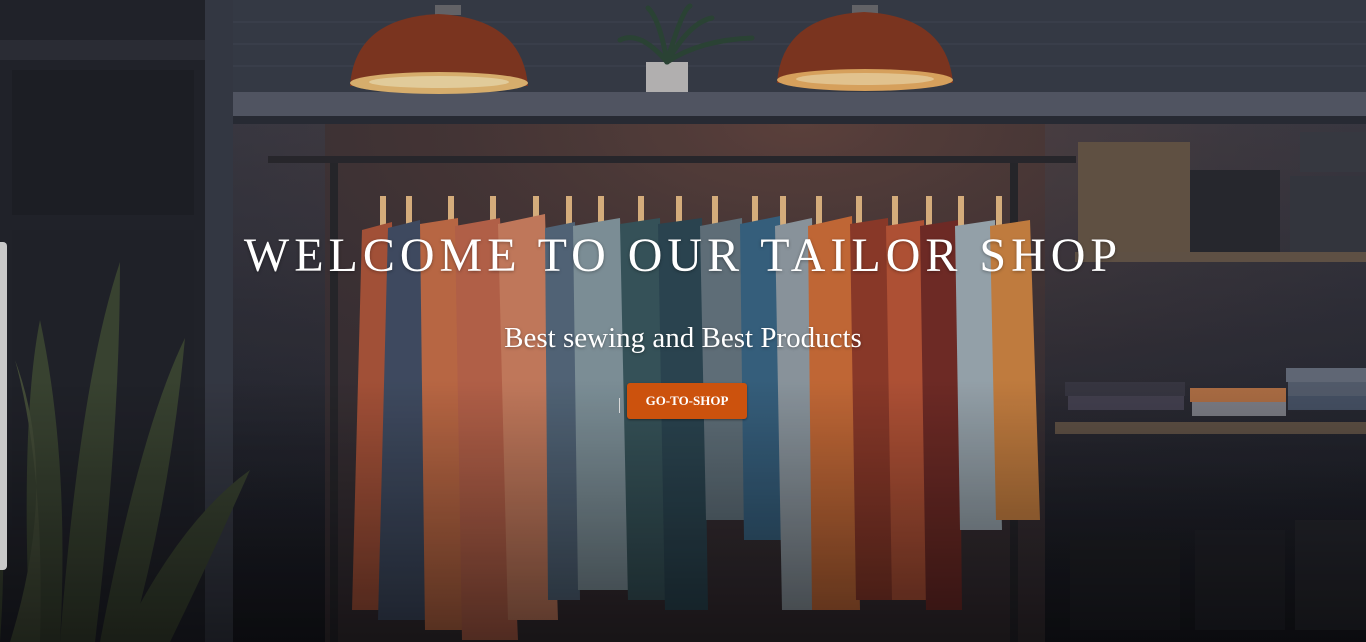 Image resolution: width=1366 pixels, height=642 pixels. What do you see at coordinates (619, 405) in the screenshot?
I see `text-cursor` at bounding box center [619, 405].